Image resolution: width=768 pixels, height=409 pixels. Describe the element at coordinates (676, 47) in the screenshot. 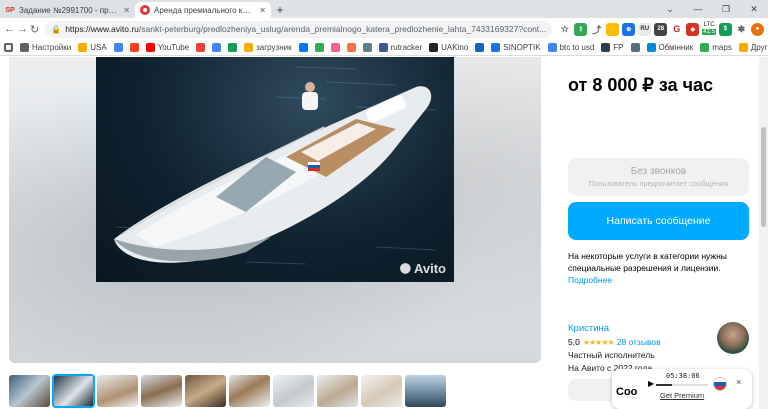

I see `bookmark-label: Обмінник` at that location.